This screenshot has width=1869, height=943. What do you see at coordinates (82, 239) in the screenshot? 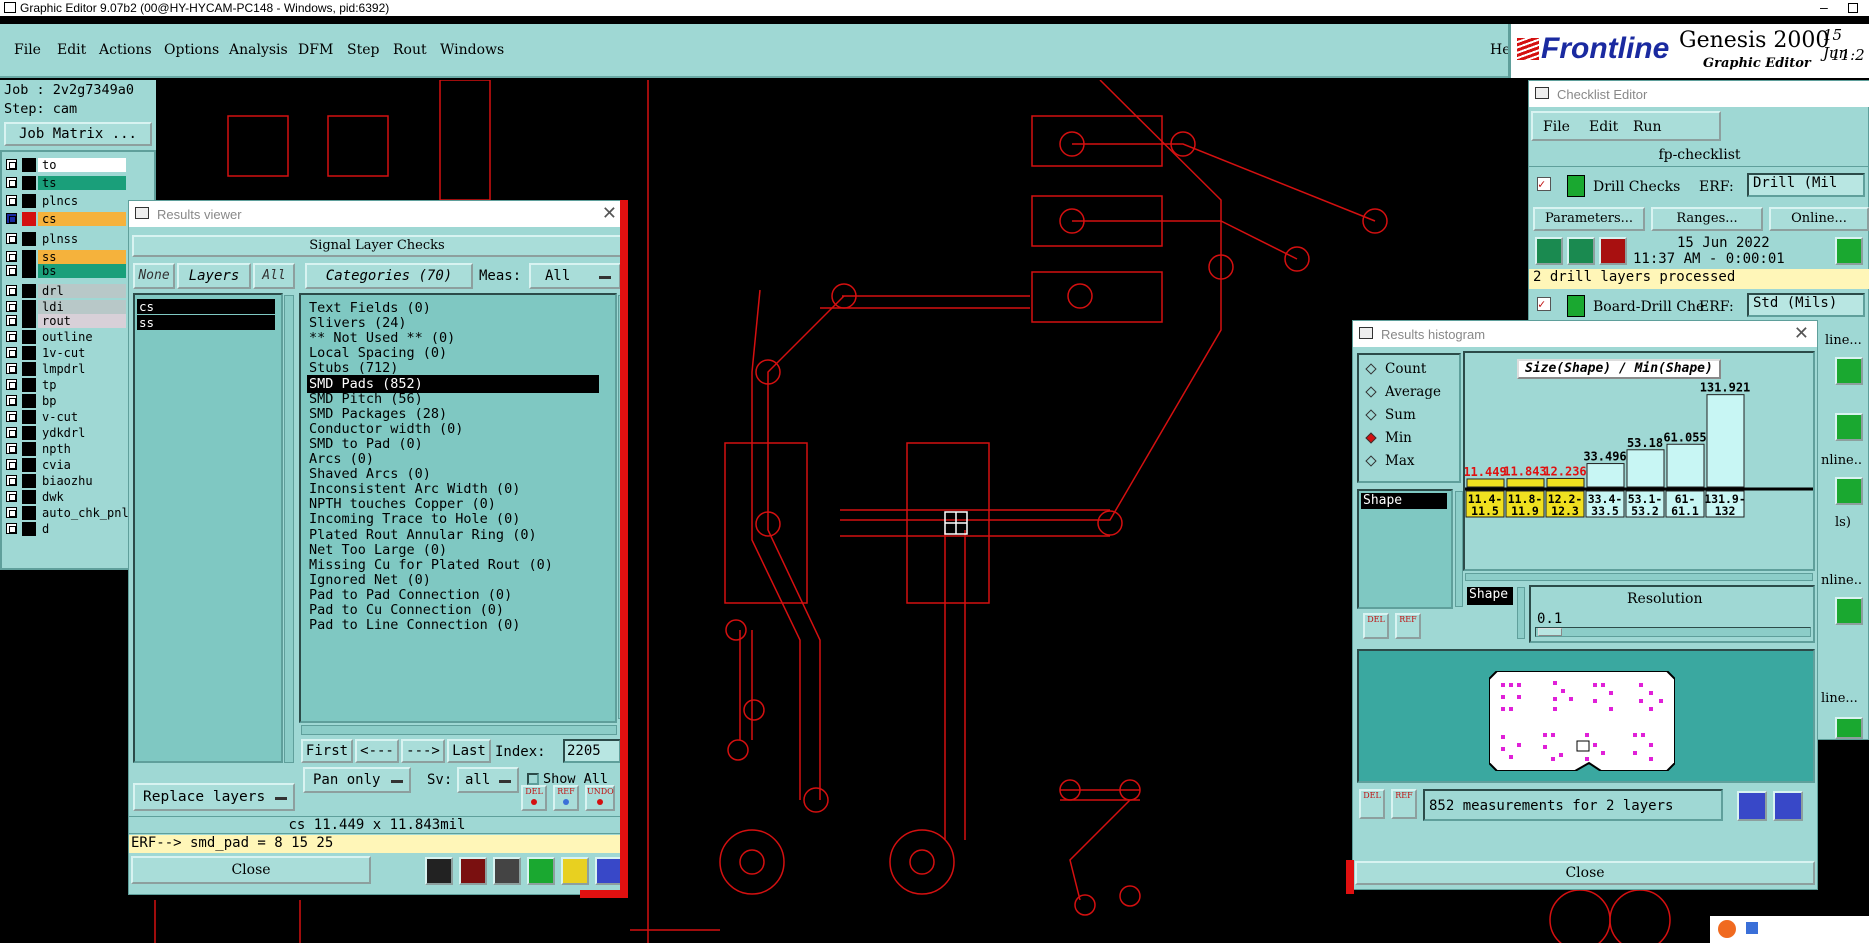
I see `layer-name: plnss` at bounding box center [82, 239].